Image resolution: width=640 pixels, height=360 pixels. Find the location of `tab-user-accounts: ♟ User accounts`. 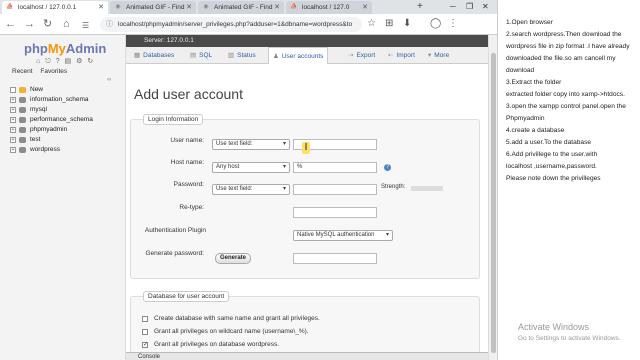

tab-user-accounts: ♟ User accounts is located at coordinates (298, 55).